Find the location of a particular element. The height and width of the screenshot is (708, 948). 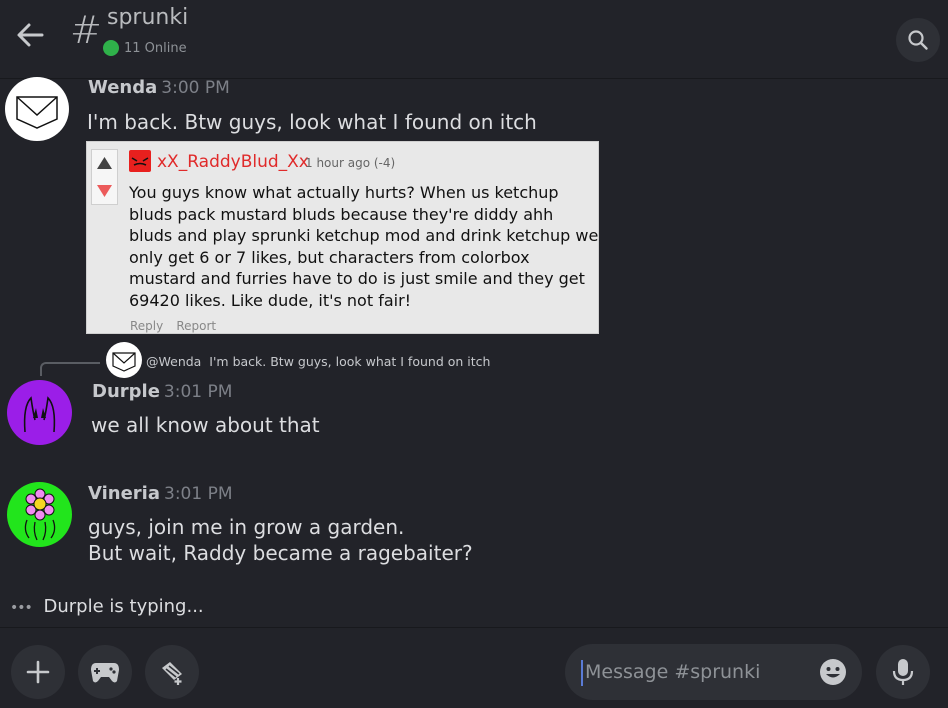

message-time: 3:00 PM is located at coordinates (195, 88).